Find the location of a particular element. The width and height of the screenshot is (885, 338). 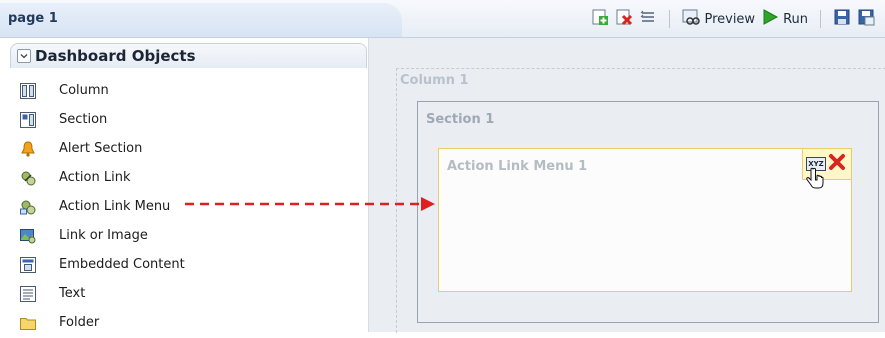

embedded-content-icon is located at coordinates (28, 265).